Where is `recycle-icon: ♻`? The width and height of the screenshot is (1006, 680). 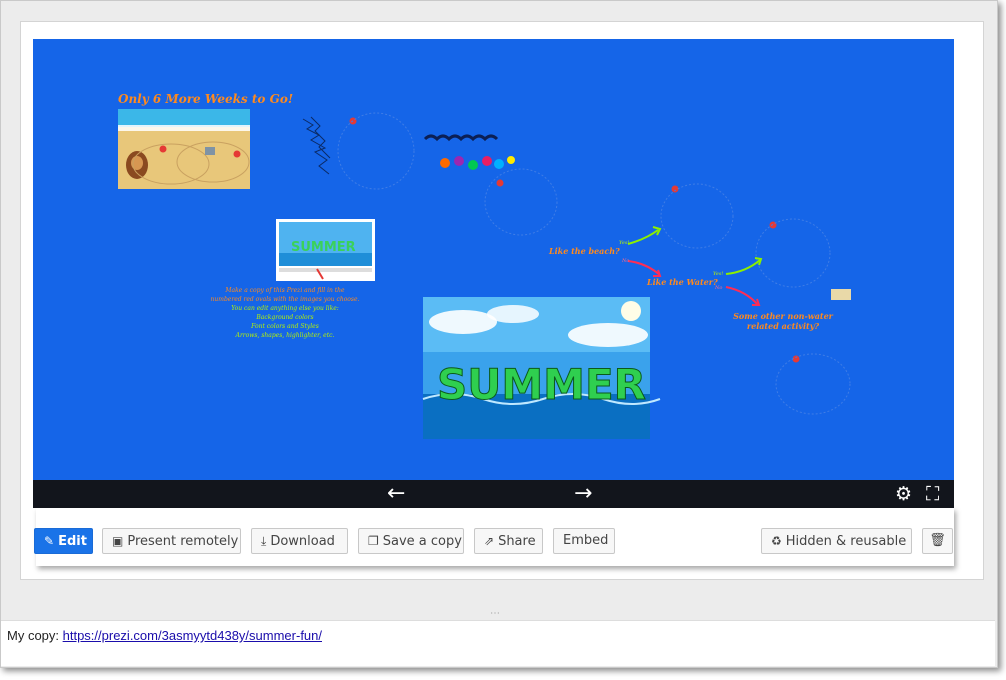
recycle-icon: ♻ is located at coordinates (776, 541).